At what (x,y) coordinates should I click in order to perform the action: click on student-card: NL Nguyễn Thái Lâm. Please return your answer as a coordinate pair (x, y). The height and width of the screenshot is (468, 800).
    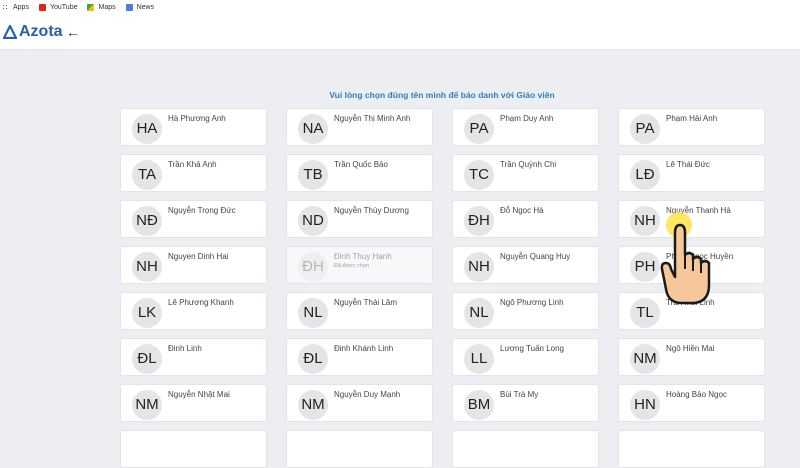
    Looking at the image, I should click on (359, 311).